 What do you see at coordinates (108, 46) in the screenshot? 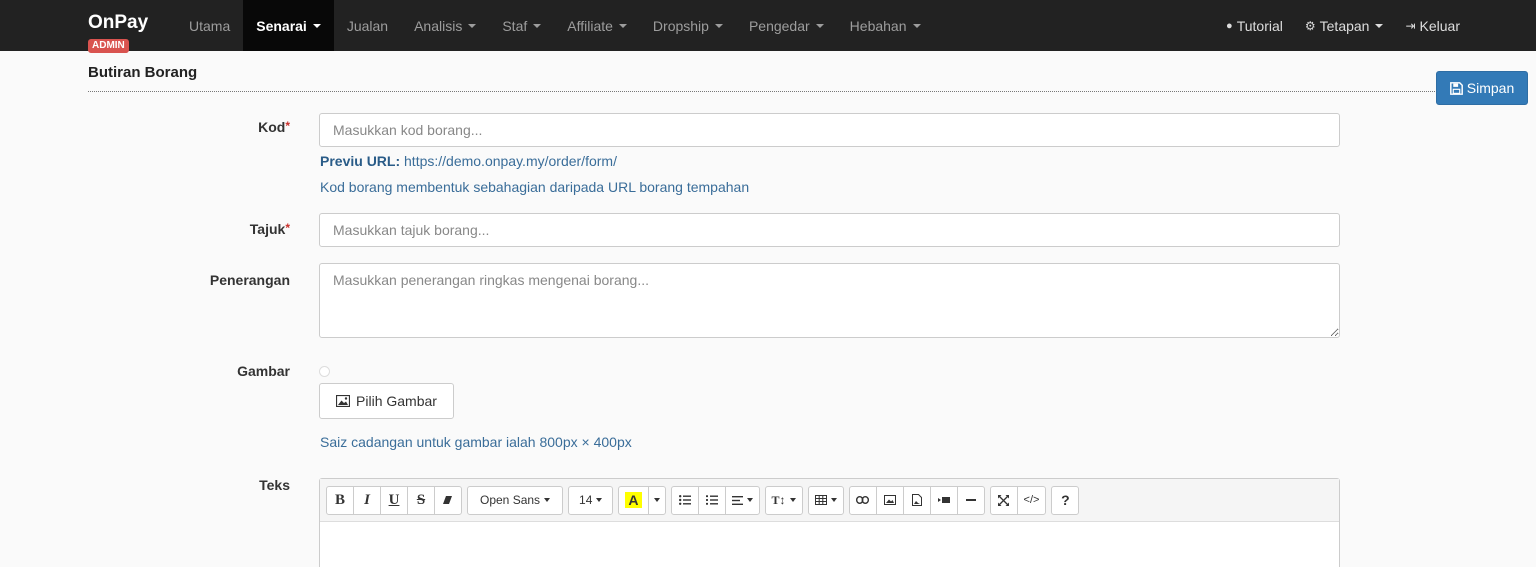
I see `admin-badge: ADMIN` at bounding box center [108, 46].